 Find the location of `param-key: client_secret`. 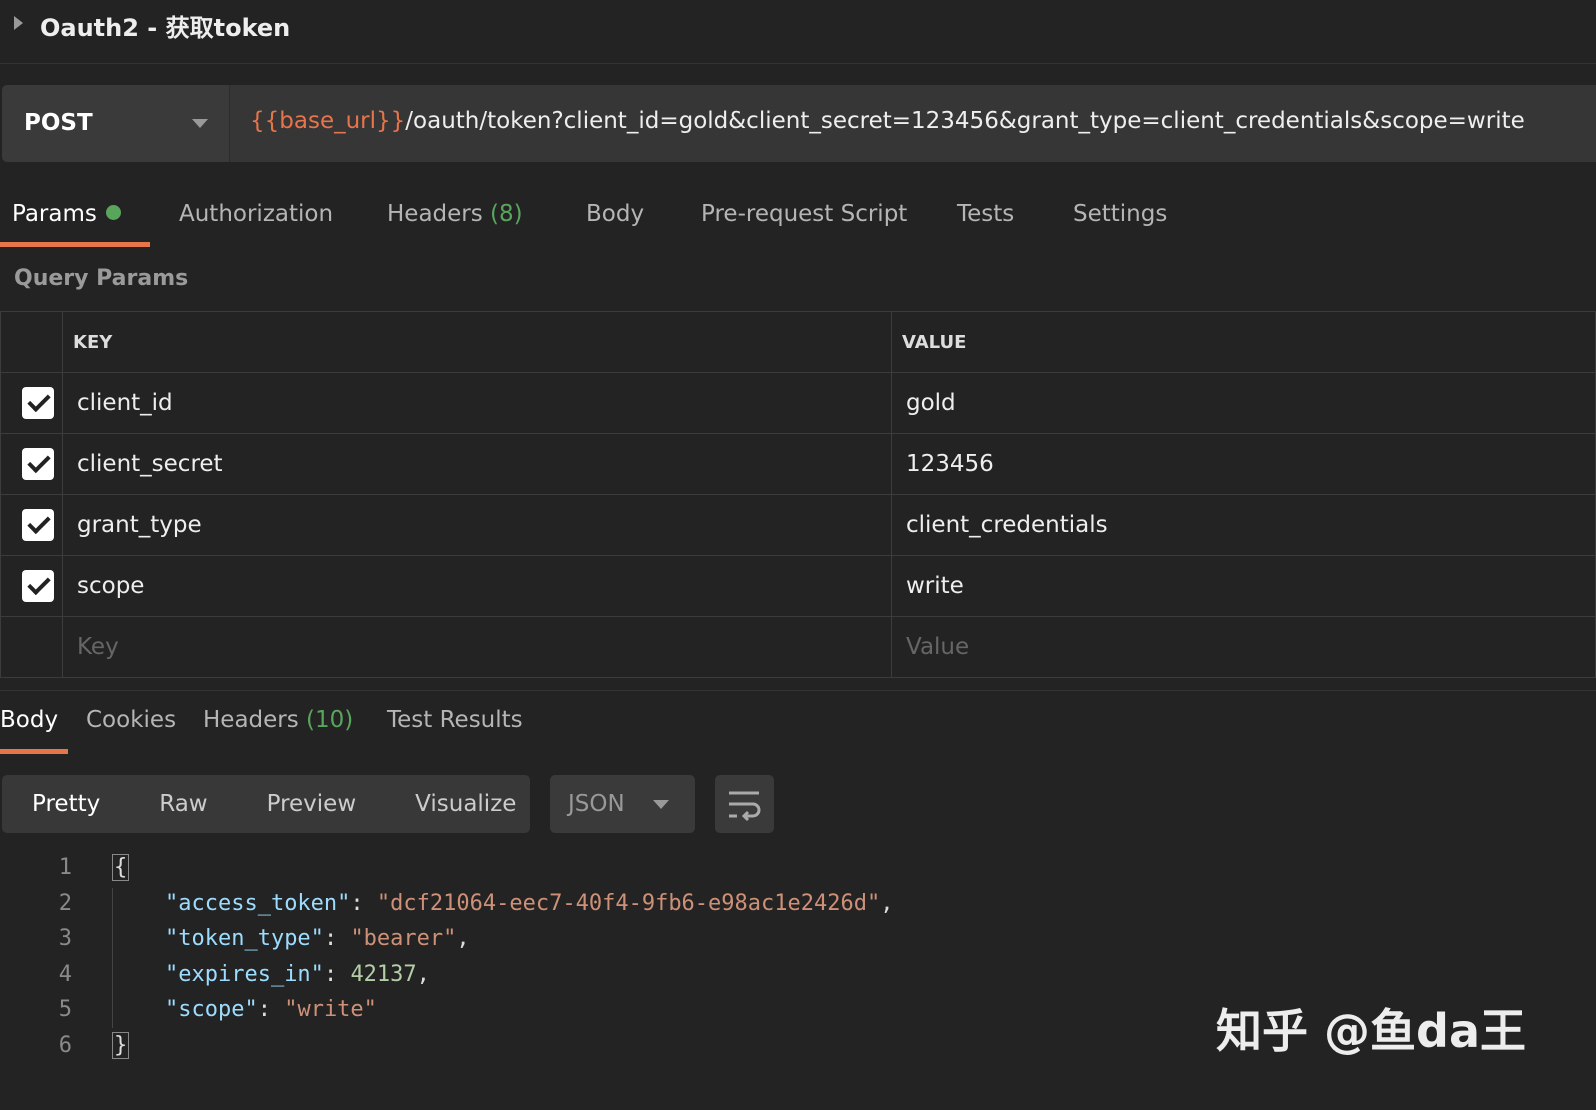

param-key: client_secret is located at coordinates (477, 464).